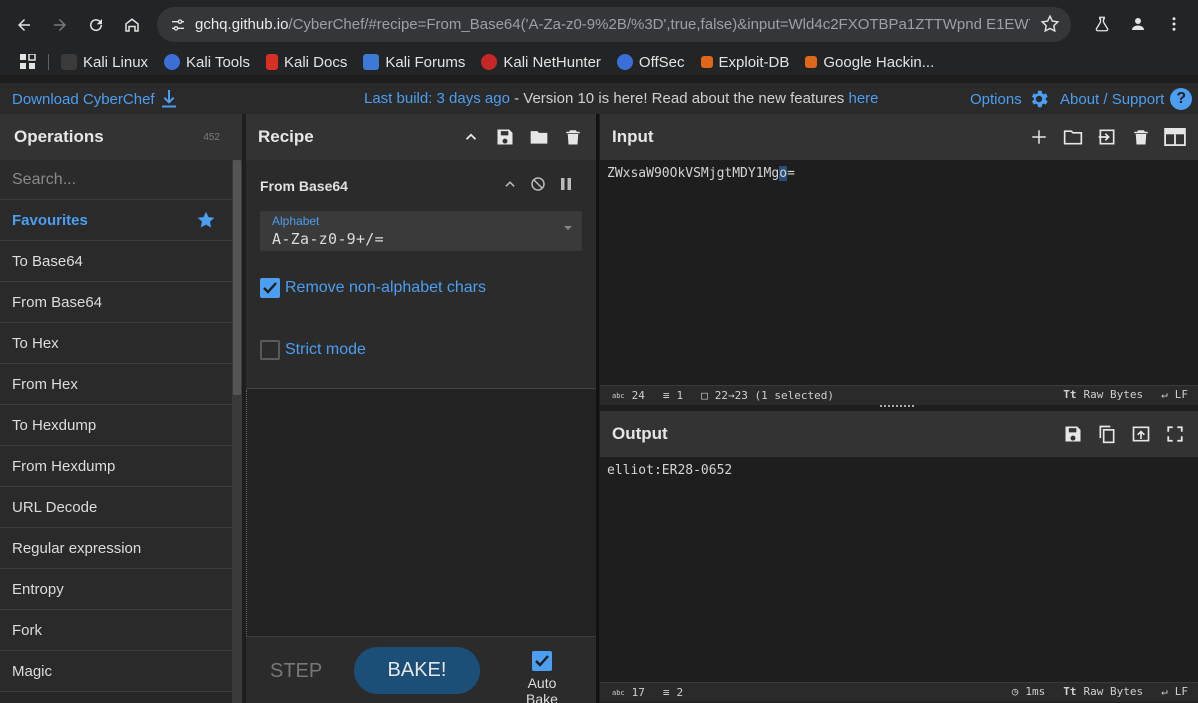 The height and width of the screenshot is (703, 1198). Describe the element at coordinates (538, 184) in the screenshot. I see `disable-operation-icon` at that location.